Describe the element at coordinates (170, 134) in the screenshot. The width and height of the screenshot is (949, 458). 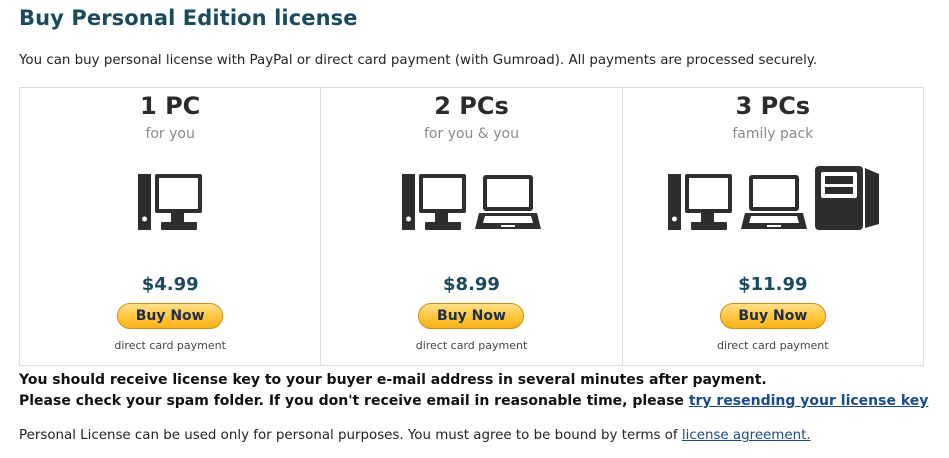
I see `plan-subtitle: for you` at that location.